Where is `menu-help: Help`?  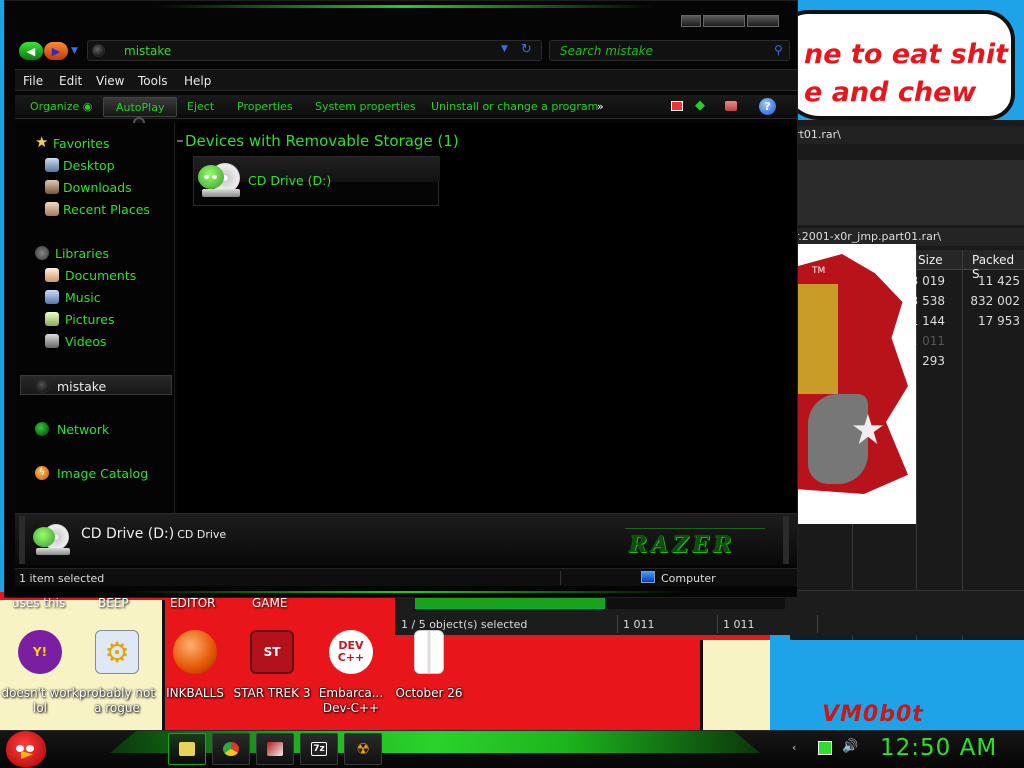
menu-help: Help is located at coordinates (197, 81).